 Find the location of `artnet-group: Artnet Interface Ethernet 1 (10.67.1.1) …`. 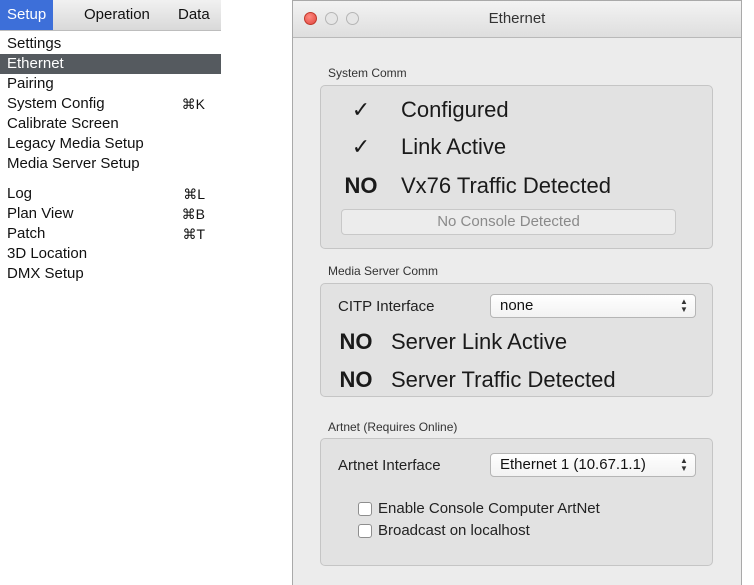

artnet-group: Artnet Interface Ethernet 1 (10.67.1.1) … is located at coordinates (516, 502).